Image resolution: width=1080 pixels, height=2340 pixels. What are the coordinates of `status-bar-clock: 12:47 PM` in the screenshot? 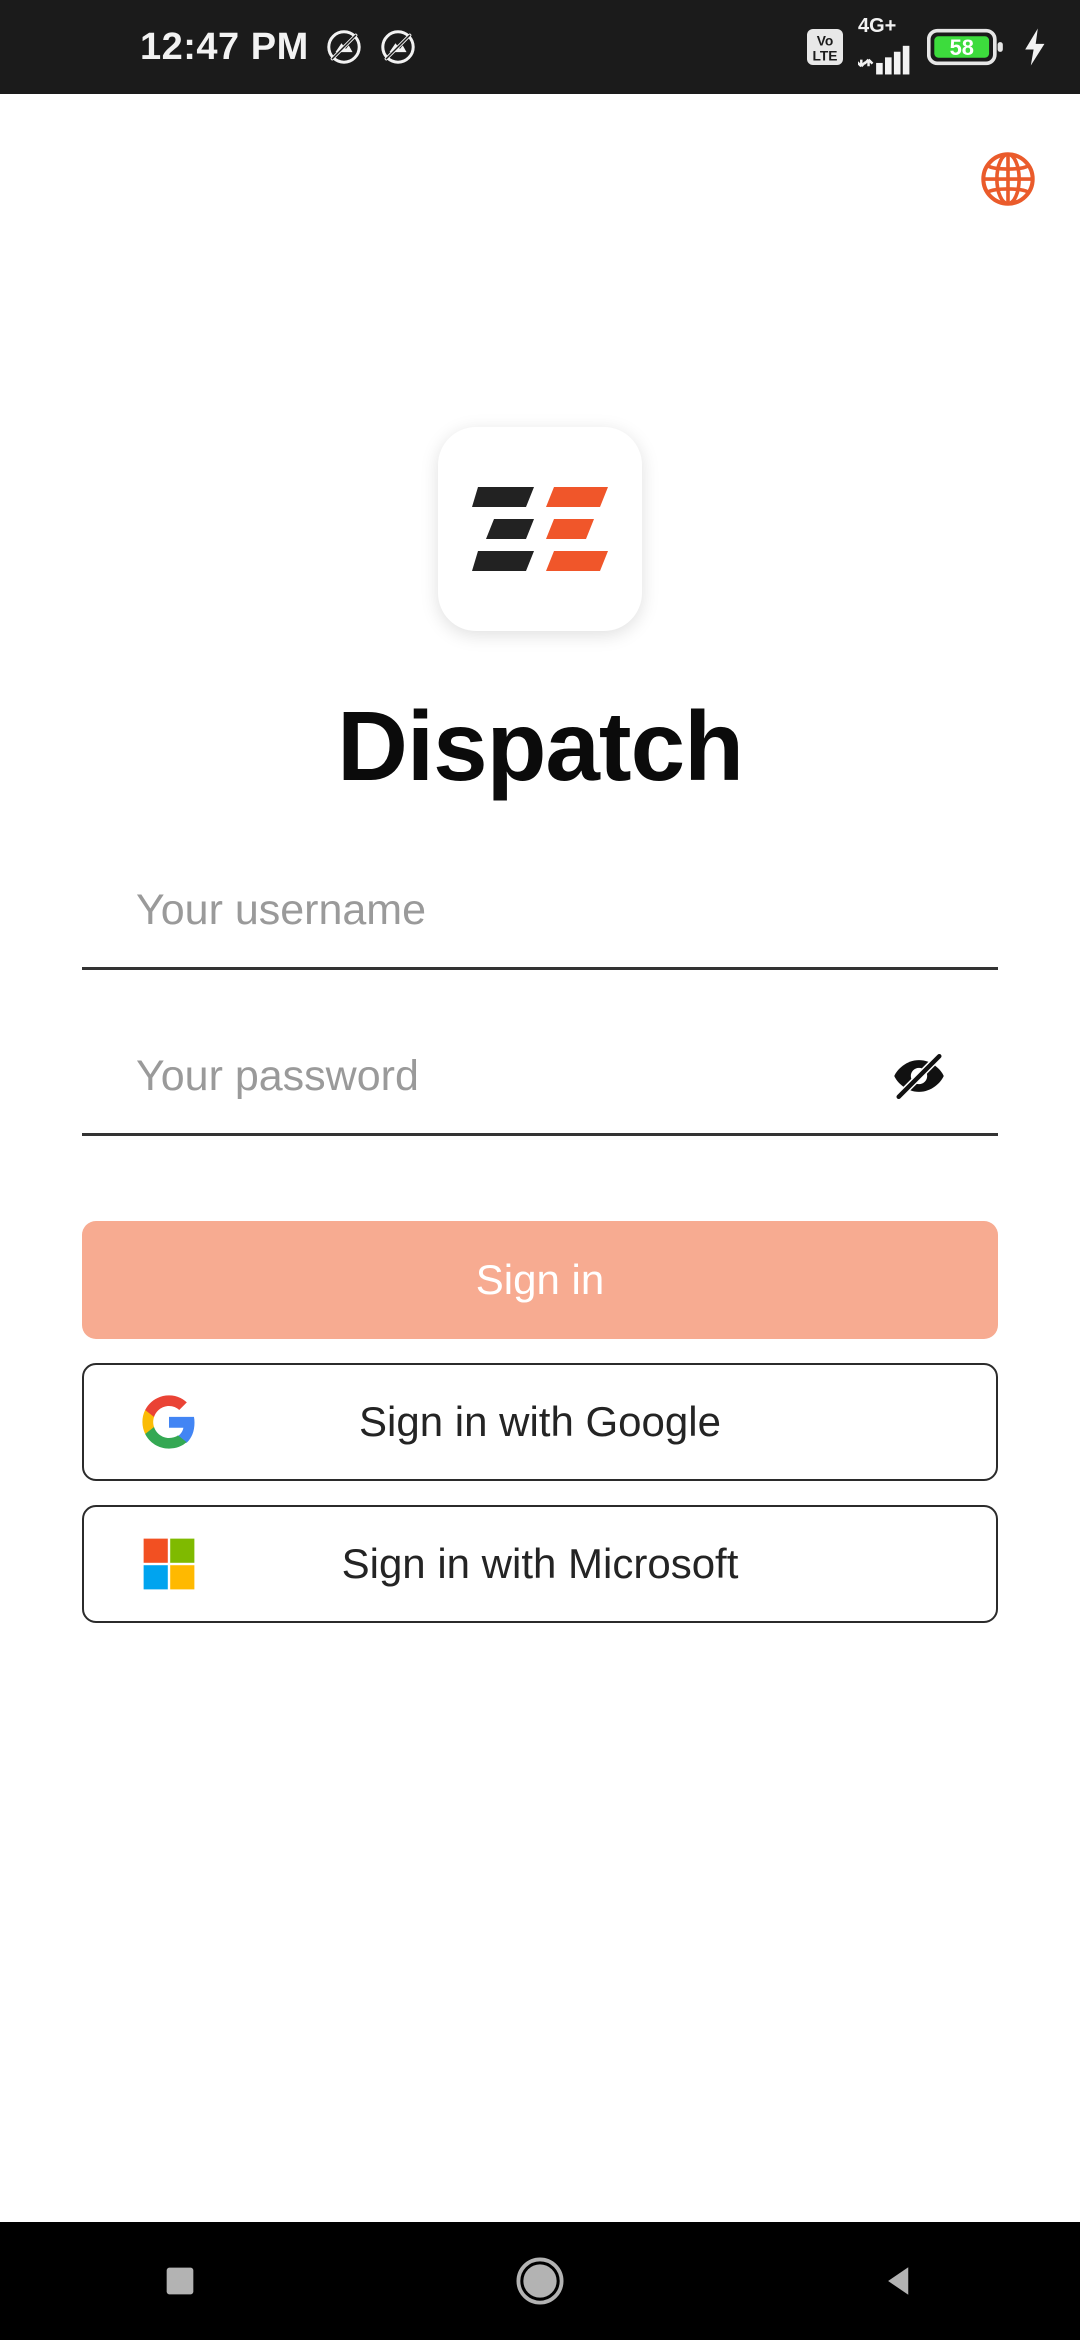 It's located at (224, 46).